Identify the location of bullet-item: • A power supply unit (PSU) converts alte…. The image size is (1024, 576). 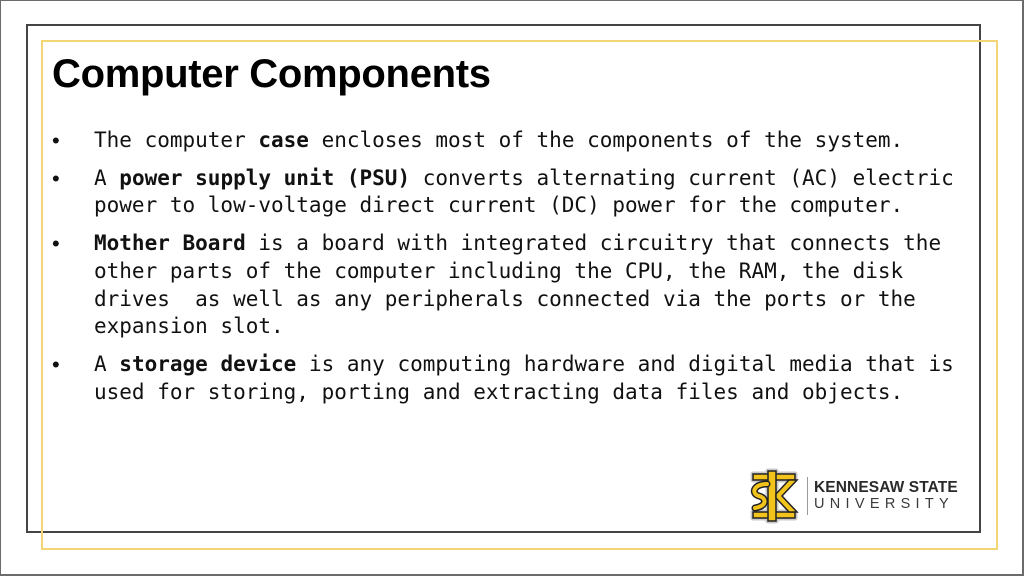
(512, 192).